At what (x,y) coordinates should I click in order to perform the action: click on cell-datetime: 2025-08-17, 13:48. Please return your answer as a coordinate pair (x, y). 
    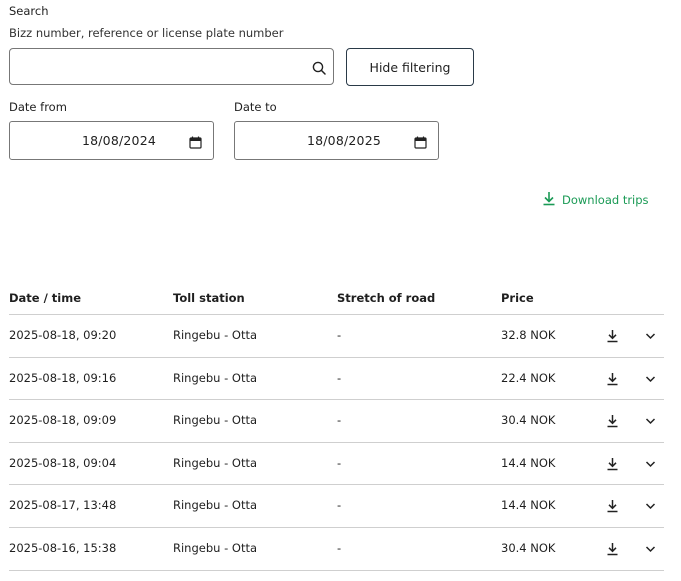
    Looking at the image, I should click on (63, 505).